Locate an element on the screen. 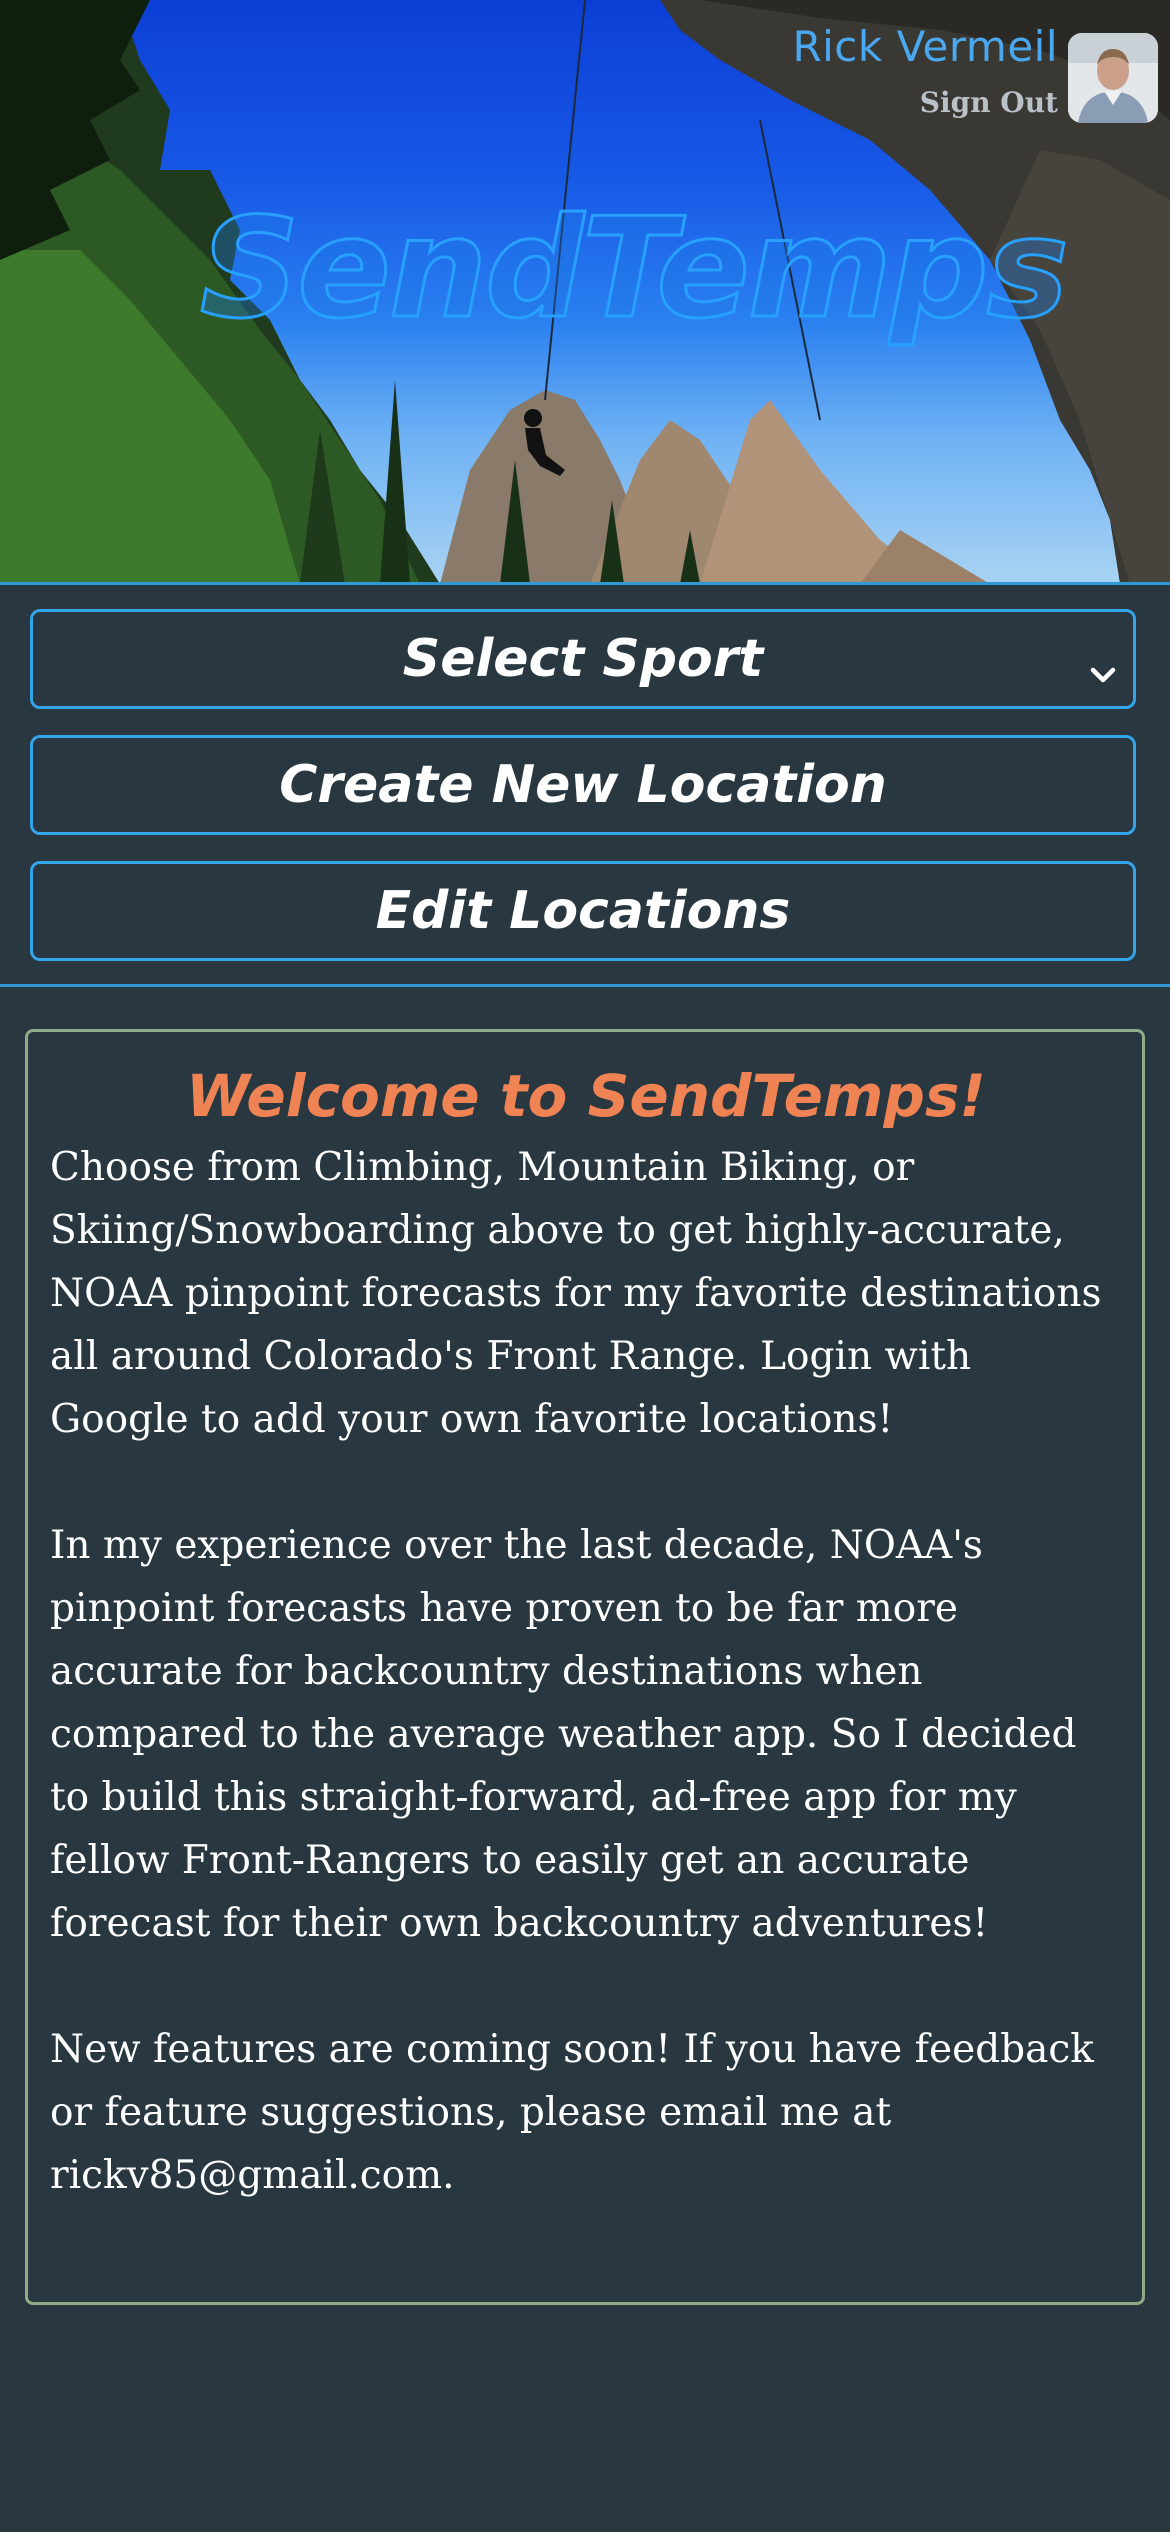 This screenshot has width=1170, height=2532. sign-out-link: Sign Out is located at coordinates (989, 102).